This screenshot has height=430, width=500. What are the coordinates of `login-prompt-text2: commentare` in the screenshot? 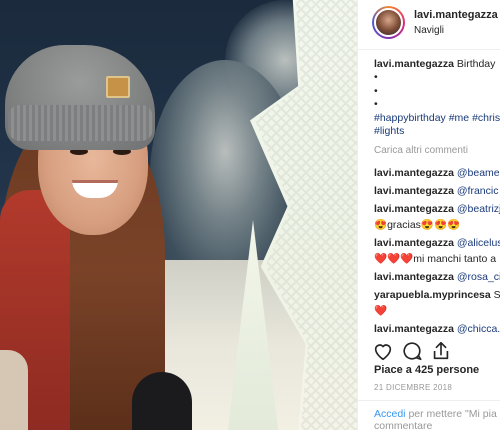 It's located at (403, 425).